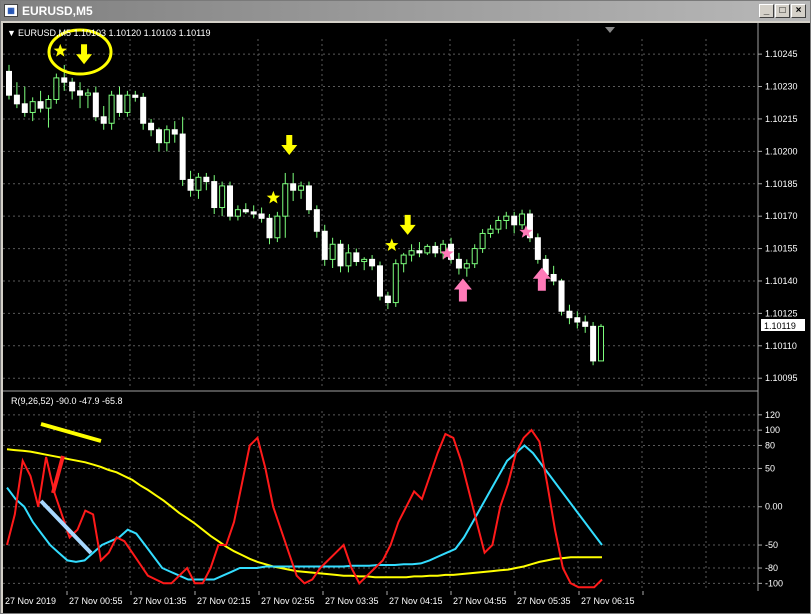 The width and height of the screenshot is (811, 614). What do you see at coordinates (781, 378) in the screenshot?
I see `price-tick-label: 1.10095` at bounding box center [781, 378].